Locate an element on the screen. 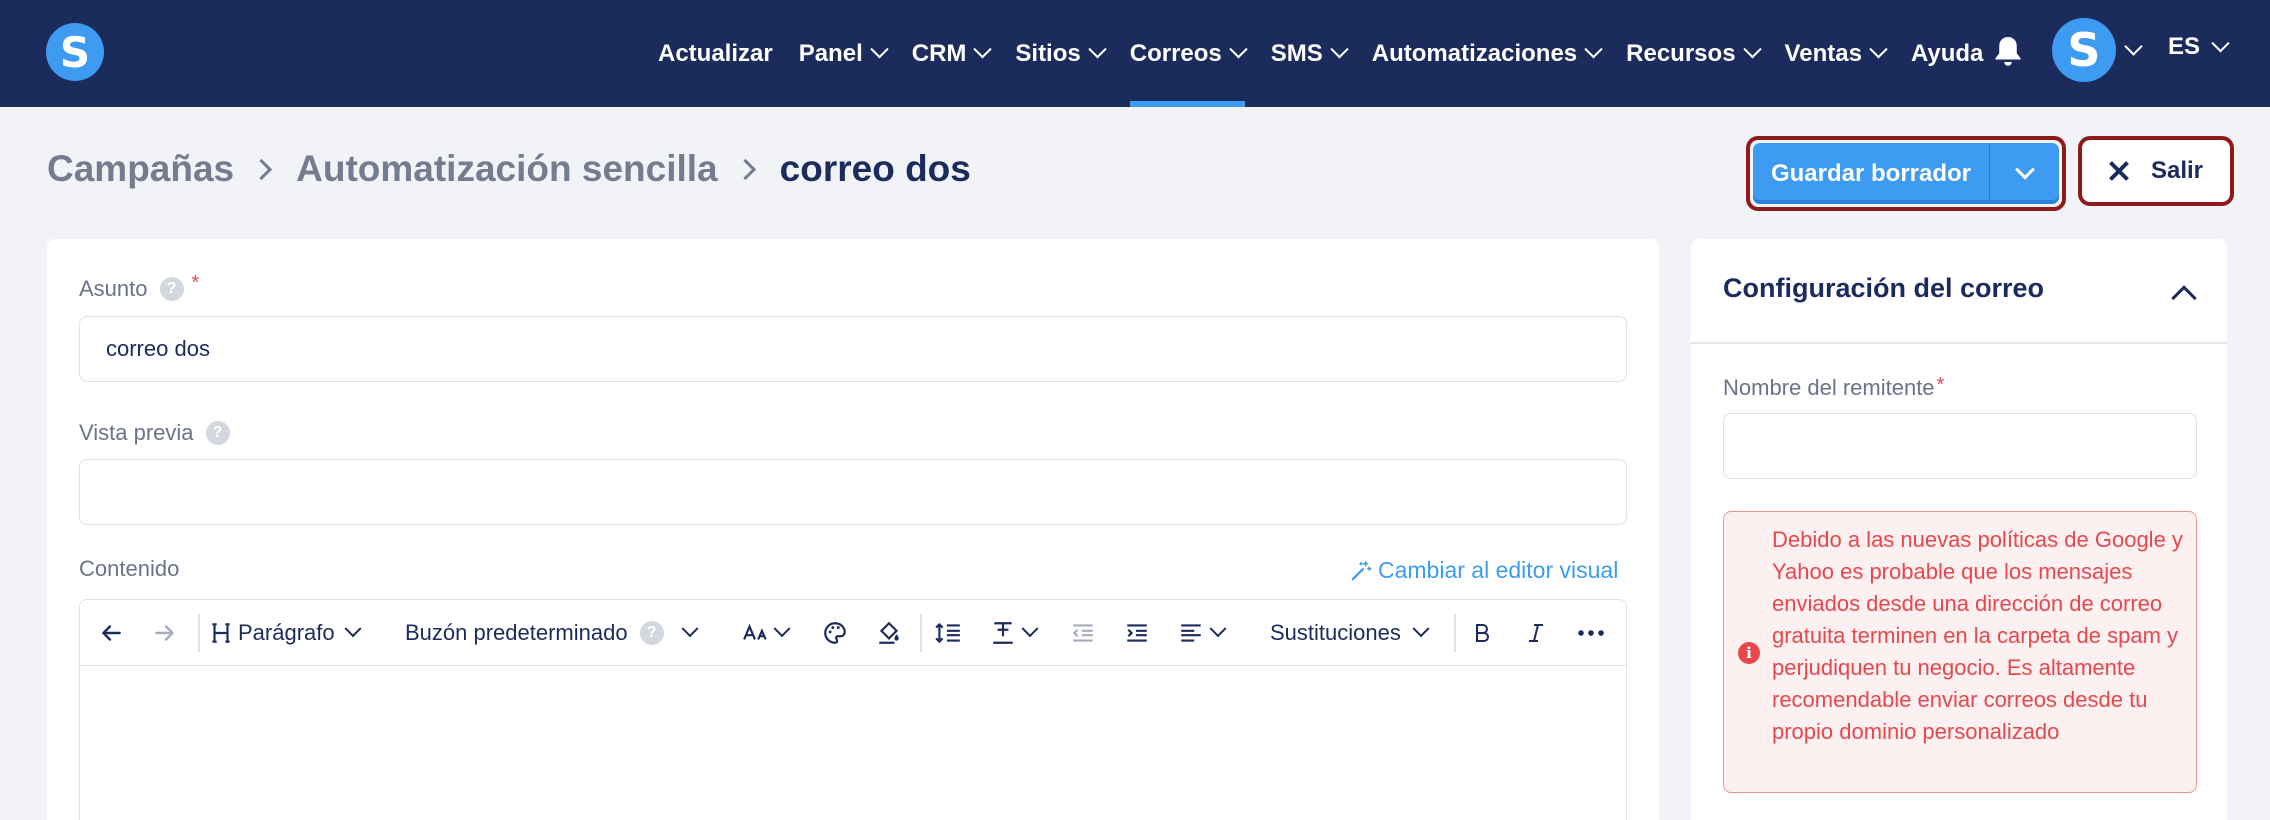  redo-button is located at coordinates (165, 633).